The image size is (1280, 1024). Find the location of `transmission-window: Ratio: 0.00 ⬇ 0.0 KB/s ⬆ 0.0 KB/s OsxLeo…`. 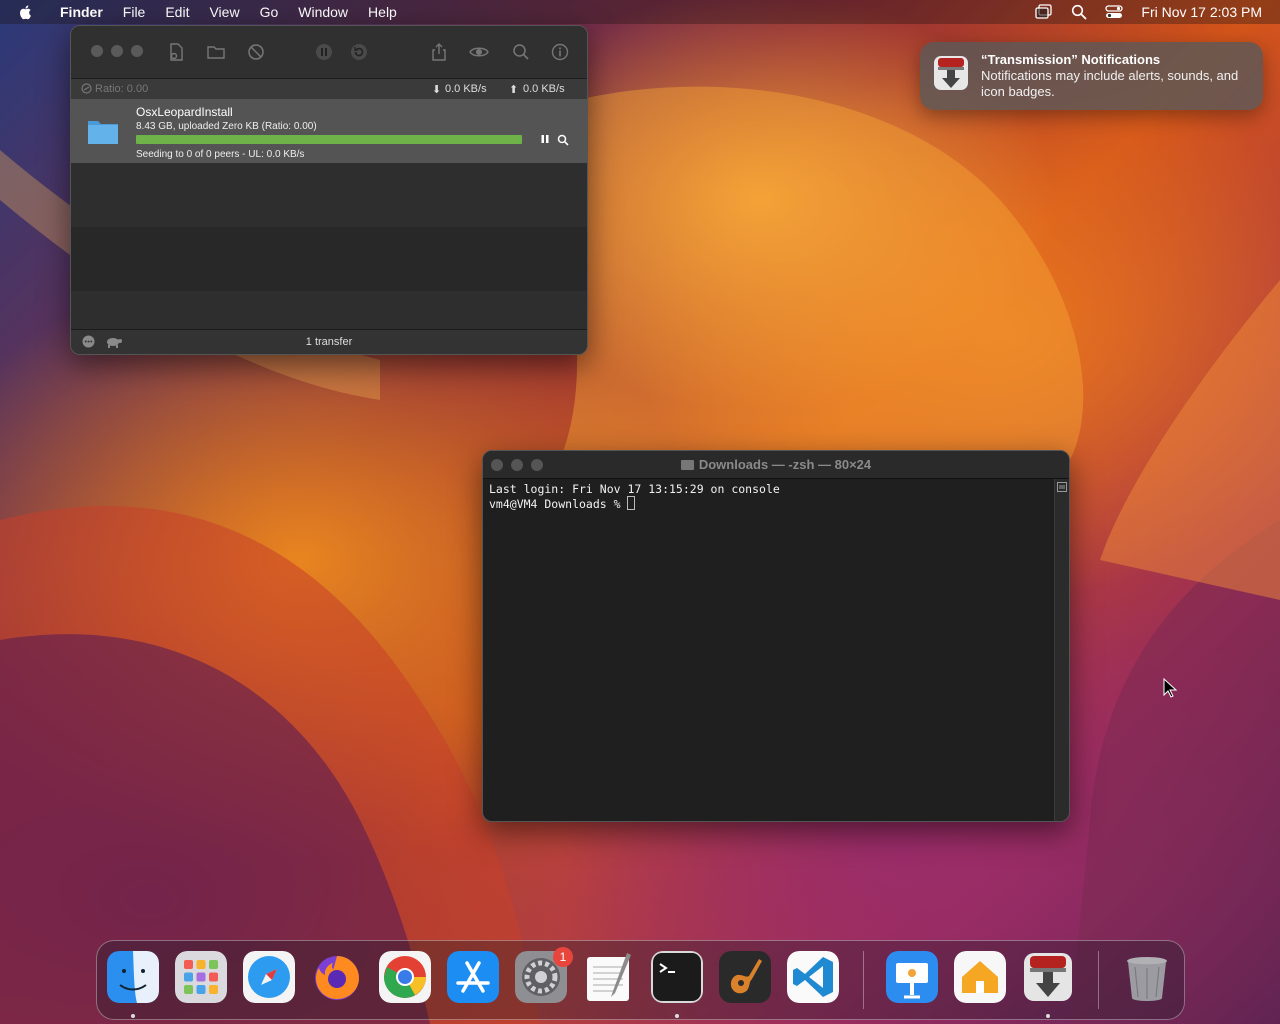

transmission-window: Ratio: 0.00 ⬇ 0.0 KB/s ⬆ 0.0 KB/s OsxLeo… is located at coordinates (329, 190).